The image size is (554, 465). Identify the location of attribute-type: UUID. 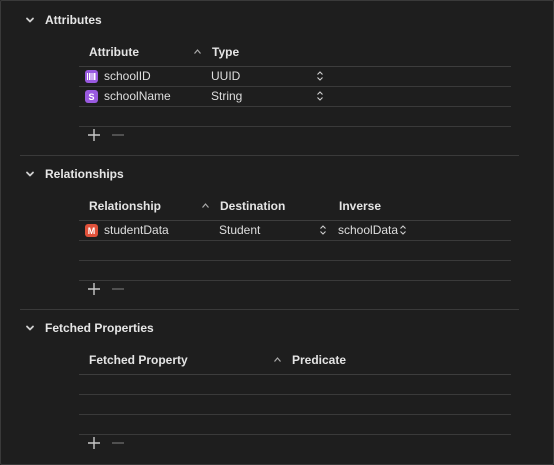
(225, 76).